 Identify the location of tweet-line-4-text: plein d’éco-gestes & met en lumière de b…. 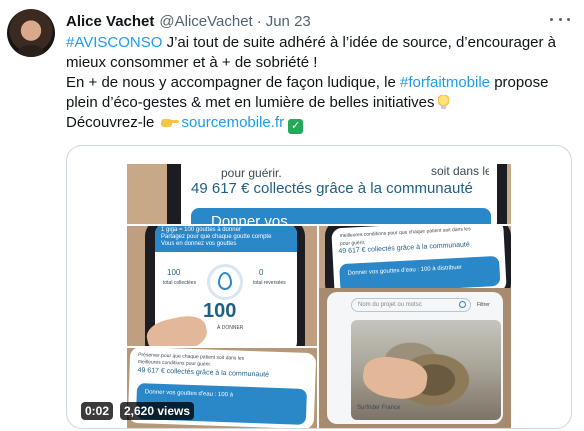
(250, 102).